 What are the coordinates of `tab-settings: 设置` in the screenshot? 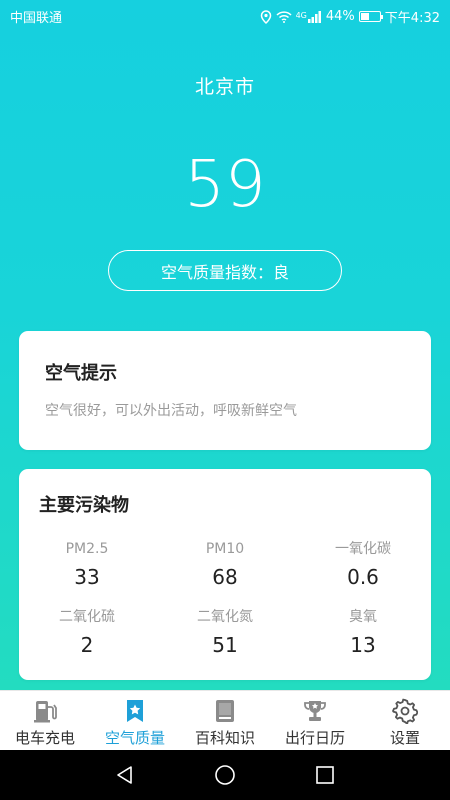 It's located at (405, 721).